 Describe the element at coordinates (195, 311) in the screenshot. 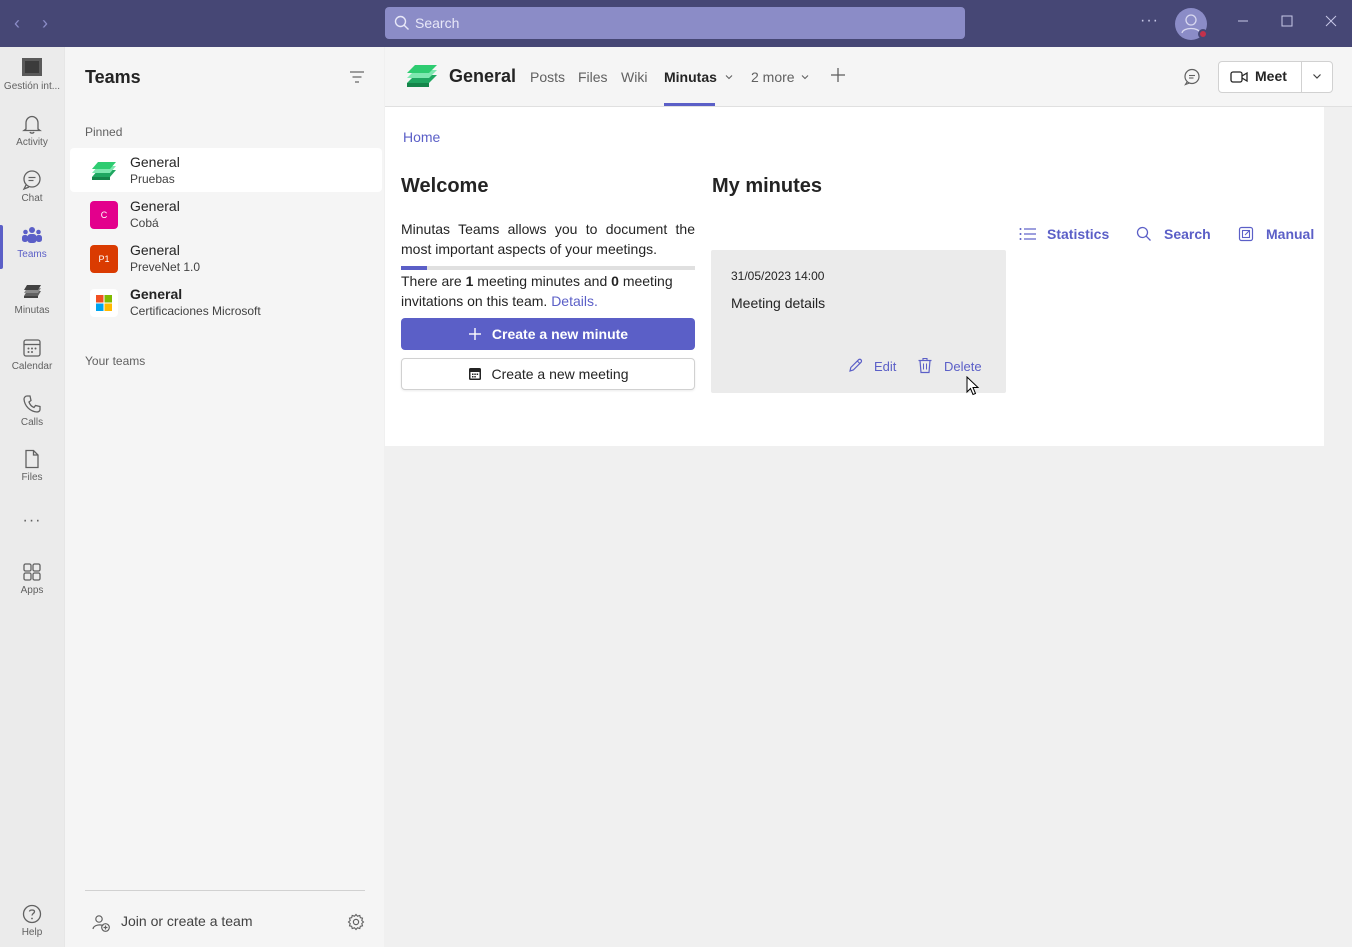

I see `team-name: Certificaciones Microsoft` at that location.